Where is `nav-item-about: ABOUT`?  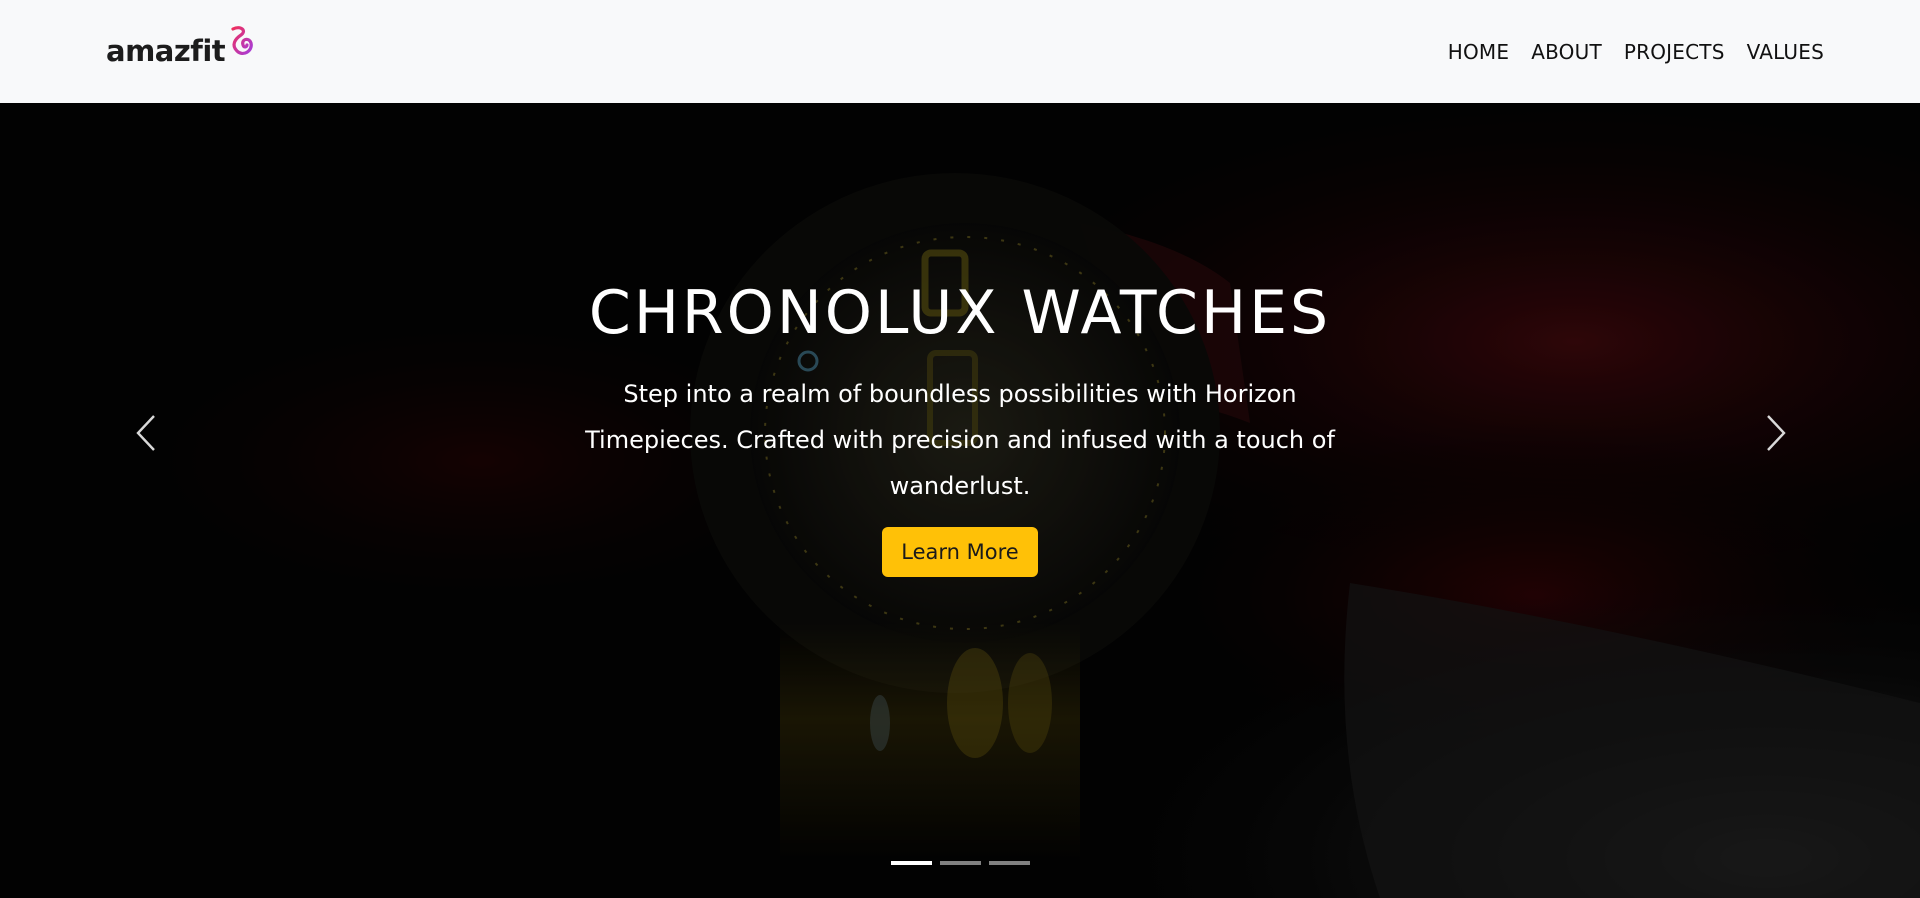 nav-item-about: ABOUT is located at coordinates (1566, 52).